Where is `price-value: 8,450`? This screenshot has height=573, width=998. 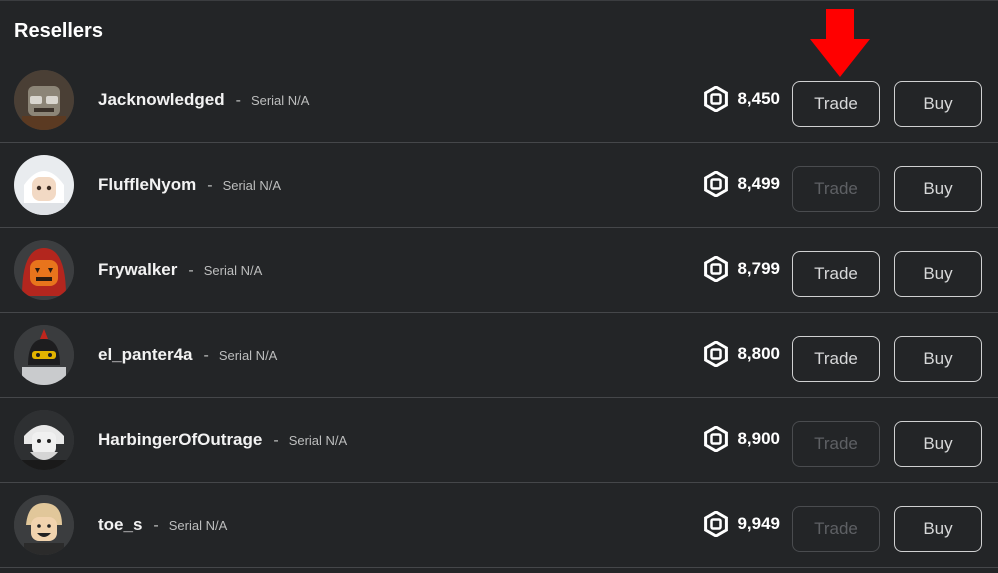
price-value: 8,450 is located at coordinates (758, 98).